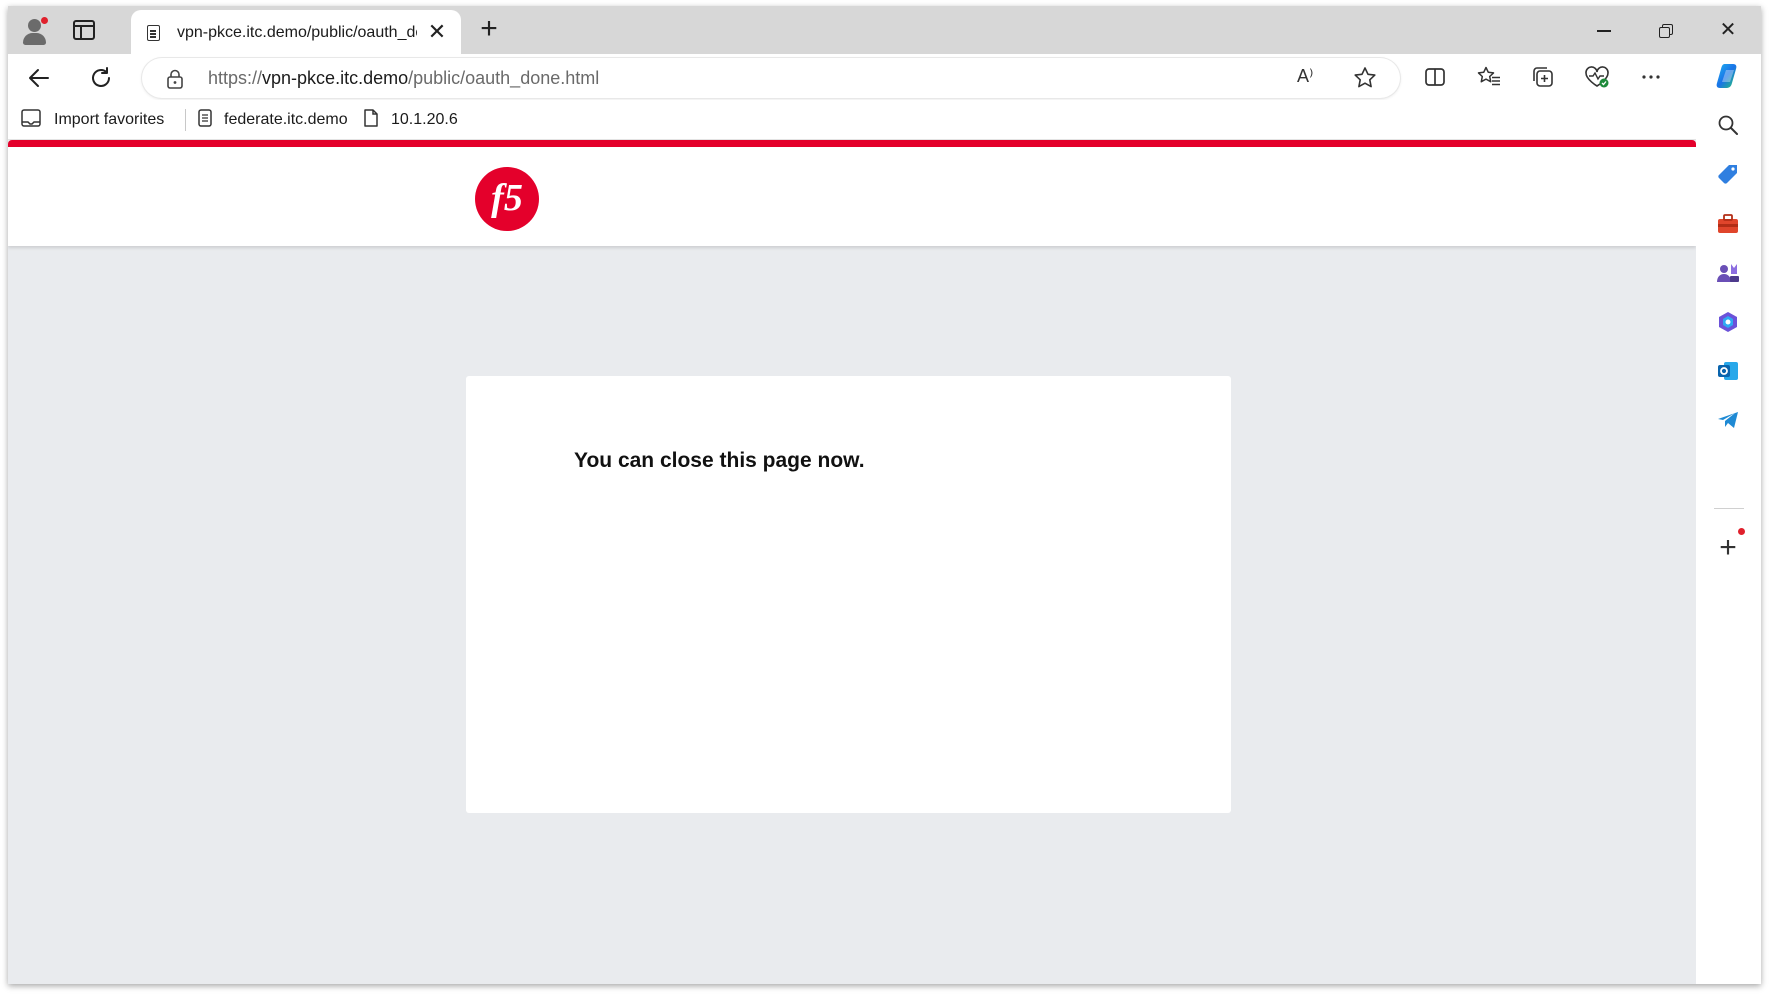  What do you see at coordinates (489, 29) in the screenshot?
I see `new-tab-button: +` at bounding box center [489, 29].